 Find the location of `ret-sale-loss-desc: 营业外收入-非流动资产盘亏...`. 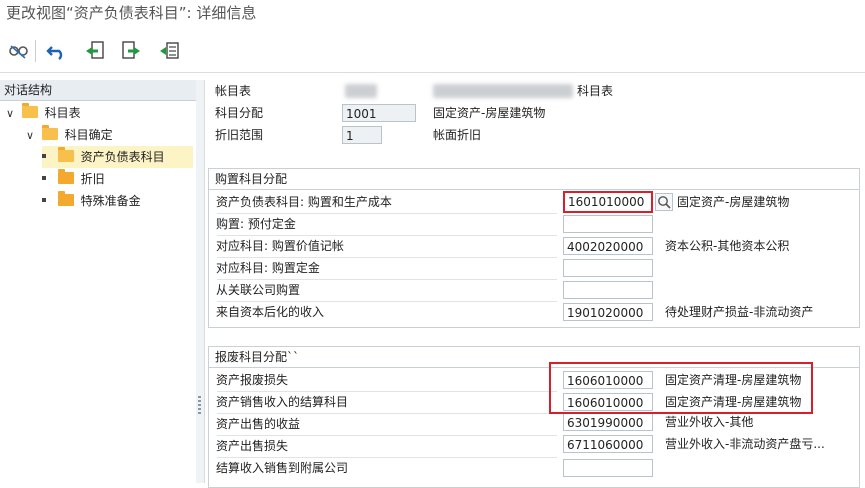

ret-sale-loss-desc: 营业外收入-非流动资产盘亏... is located at coordinates (745, 444).